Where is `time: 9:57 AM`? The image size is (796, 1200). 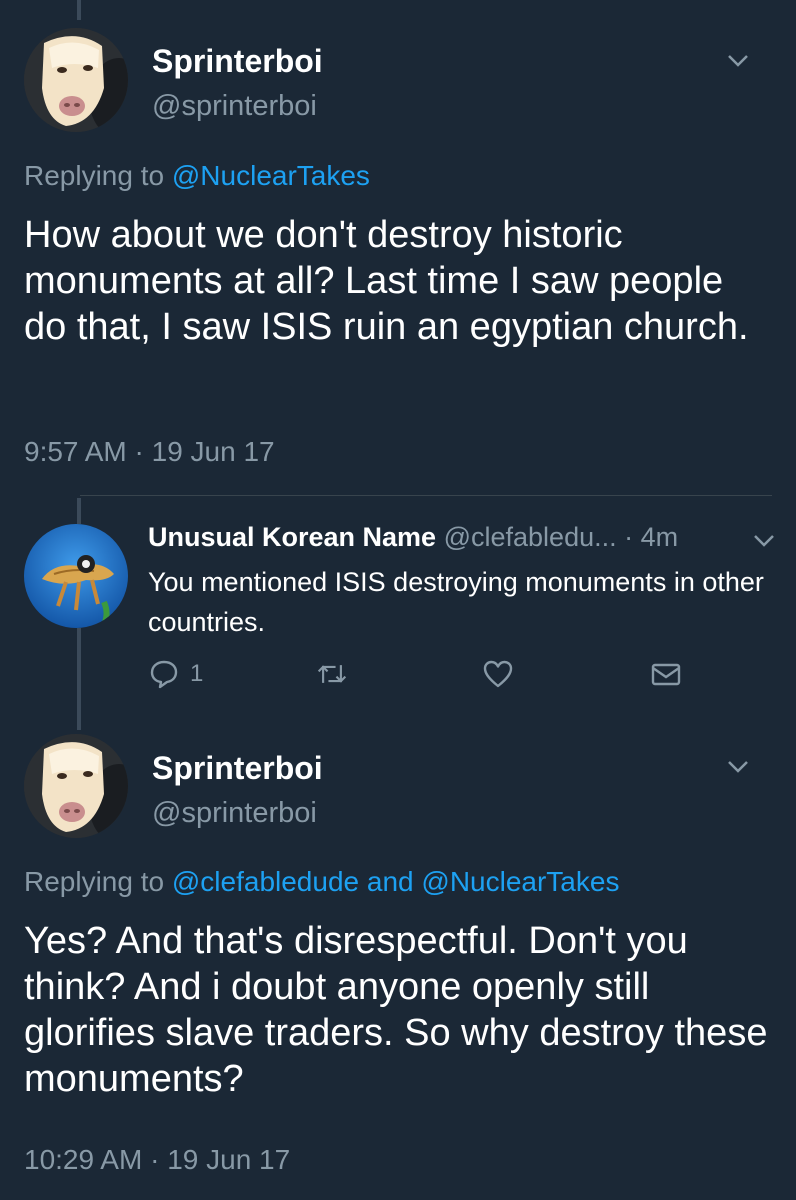 time: 9:57 AM is located at coordinates (75, 451).